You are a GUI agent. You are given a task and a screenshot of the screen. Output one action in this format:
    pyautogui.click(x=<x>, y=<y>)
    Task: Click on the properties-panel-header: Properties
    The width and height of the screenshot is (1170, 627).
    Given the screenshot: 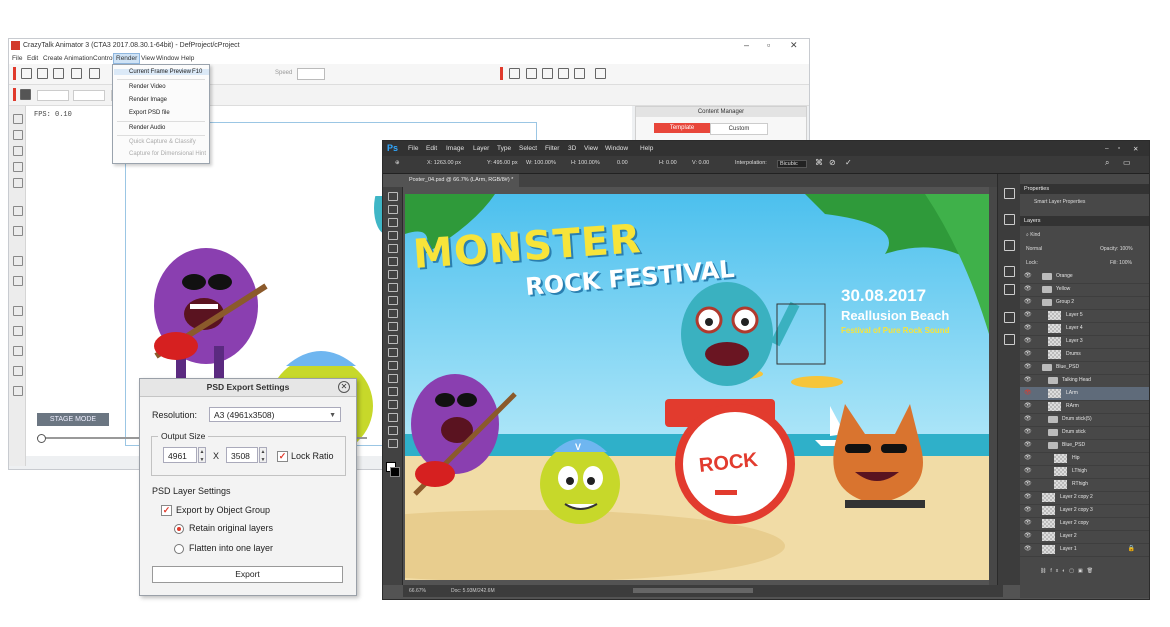 What is the action you would take?
    pyautogui.click(x=1084, y=189)
    